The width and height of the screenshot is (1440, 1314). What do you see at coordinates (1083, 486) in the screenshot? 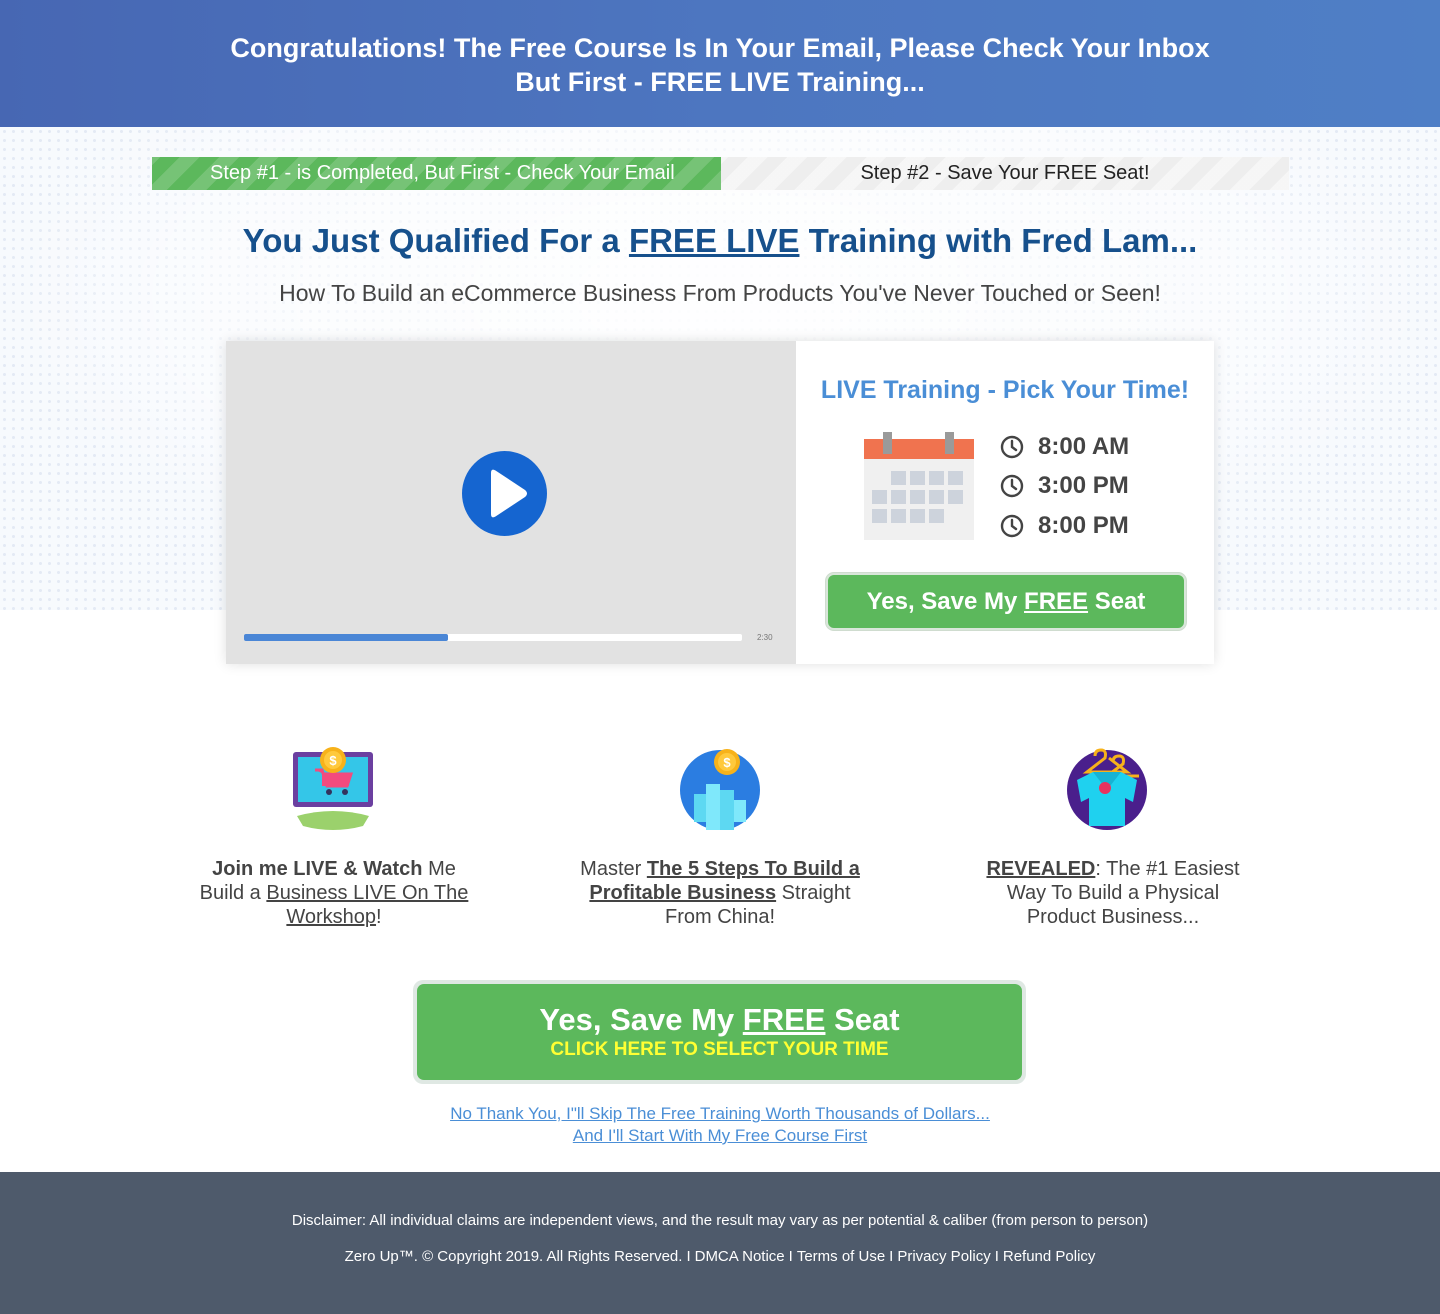
I see `time-label: 3:00 PM` at bounding box center [1083, 486].